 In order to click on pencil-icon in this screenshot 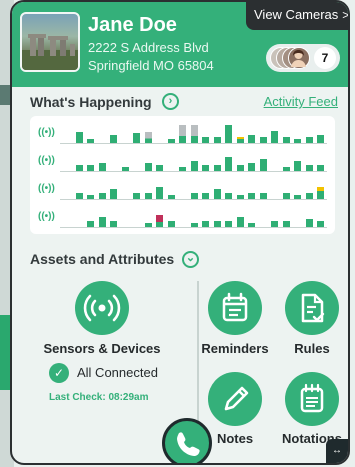, I will do `click(236, 398)`.